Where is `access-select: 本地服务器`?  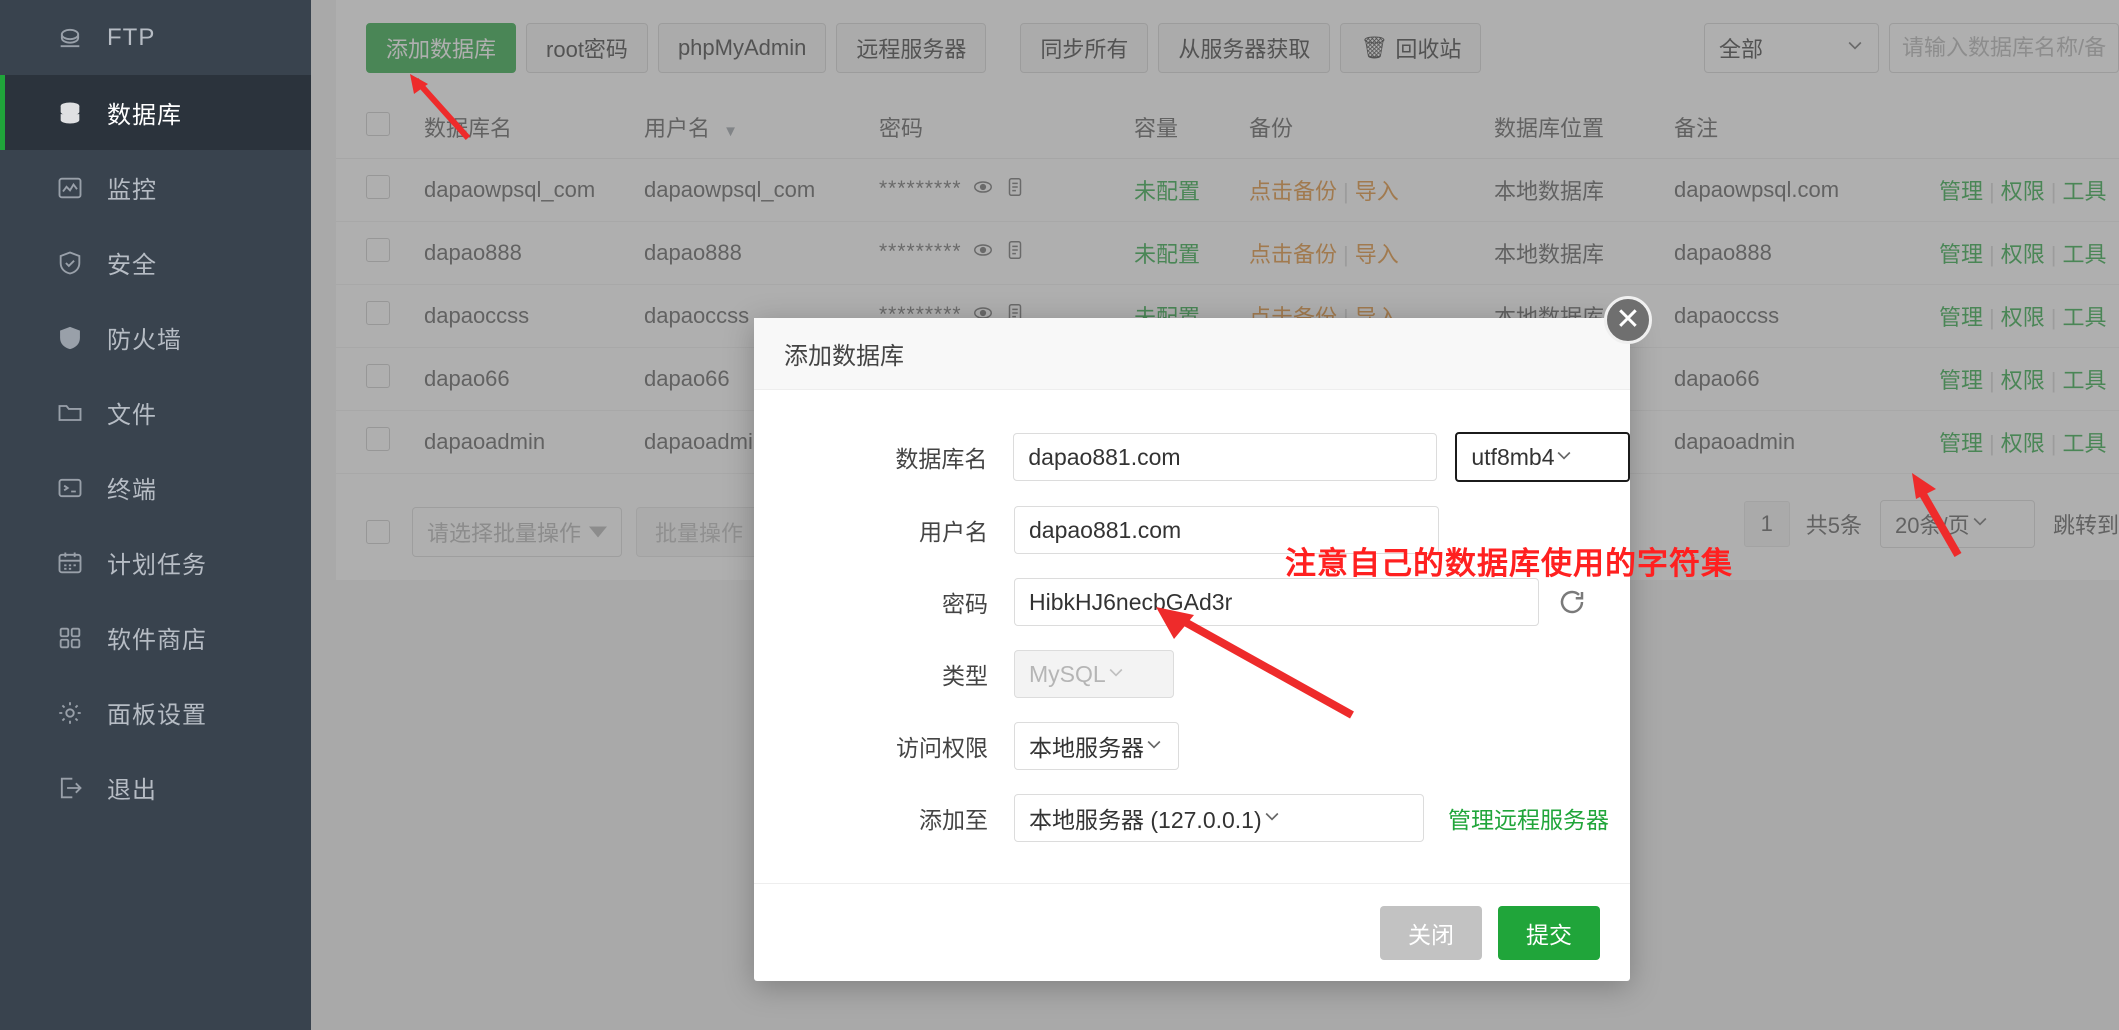 access-select: 本地服务器 is located at coordinates (1096, 746).